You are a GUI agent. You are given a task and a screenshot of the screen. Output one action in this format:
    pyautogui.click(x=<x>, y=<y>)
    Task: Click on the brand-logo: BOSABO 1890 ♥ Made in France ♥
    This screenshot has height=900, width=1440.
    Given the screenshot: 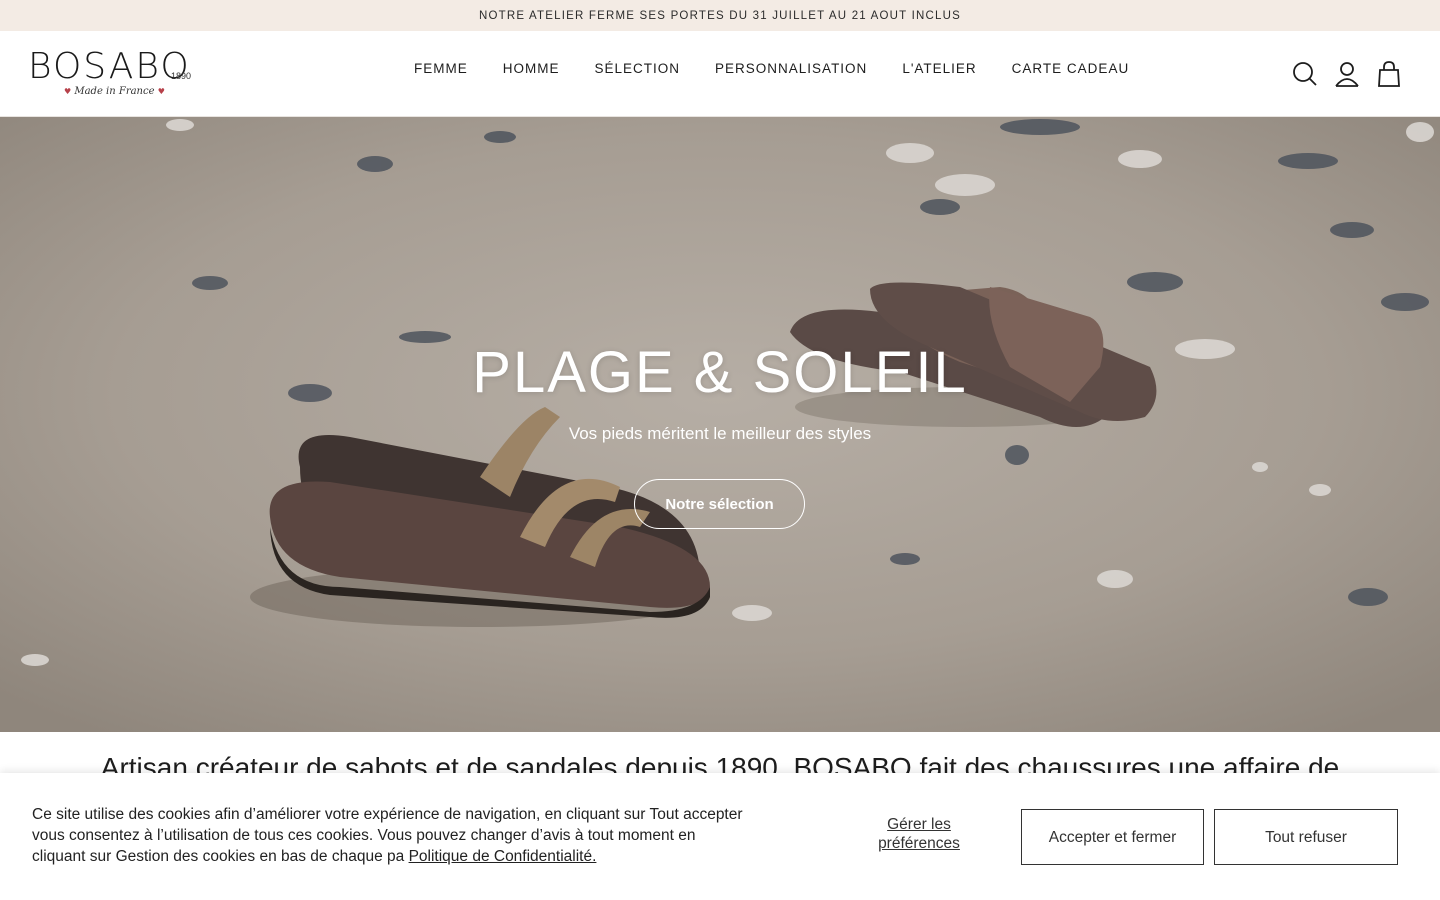 What is the action you would take?
    pyautogui.click(x=113, y=76)
    